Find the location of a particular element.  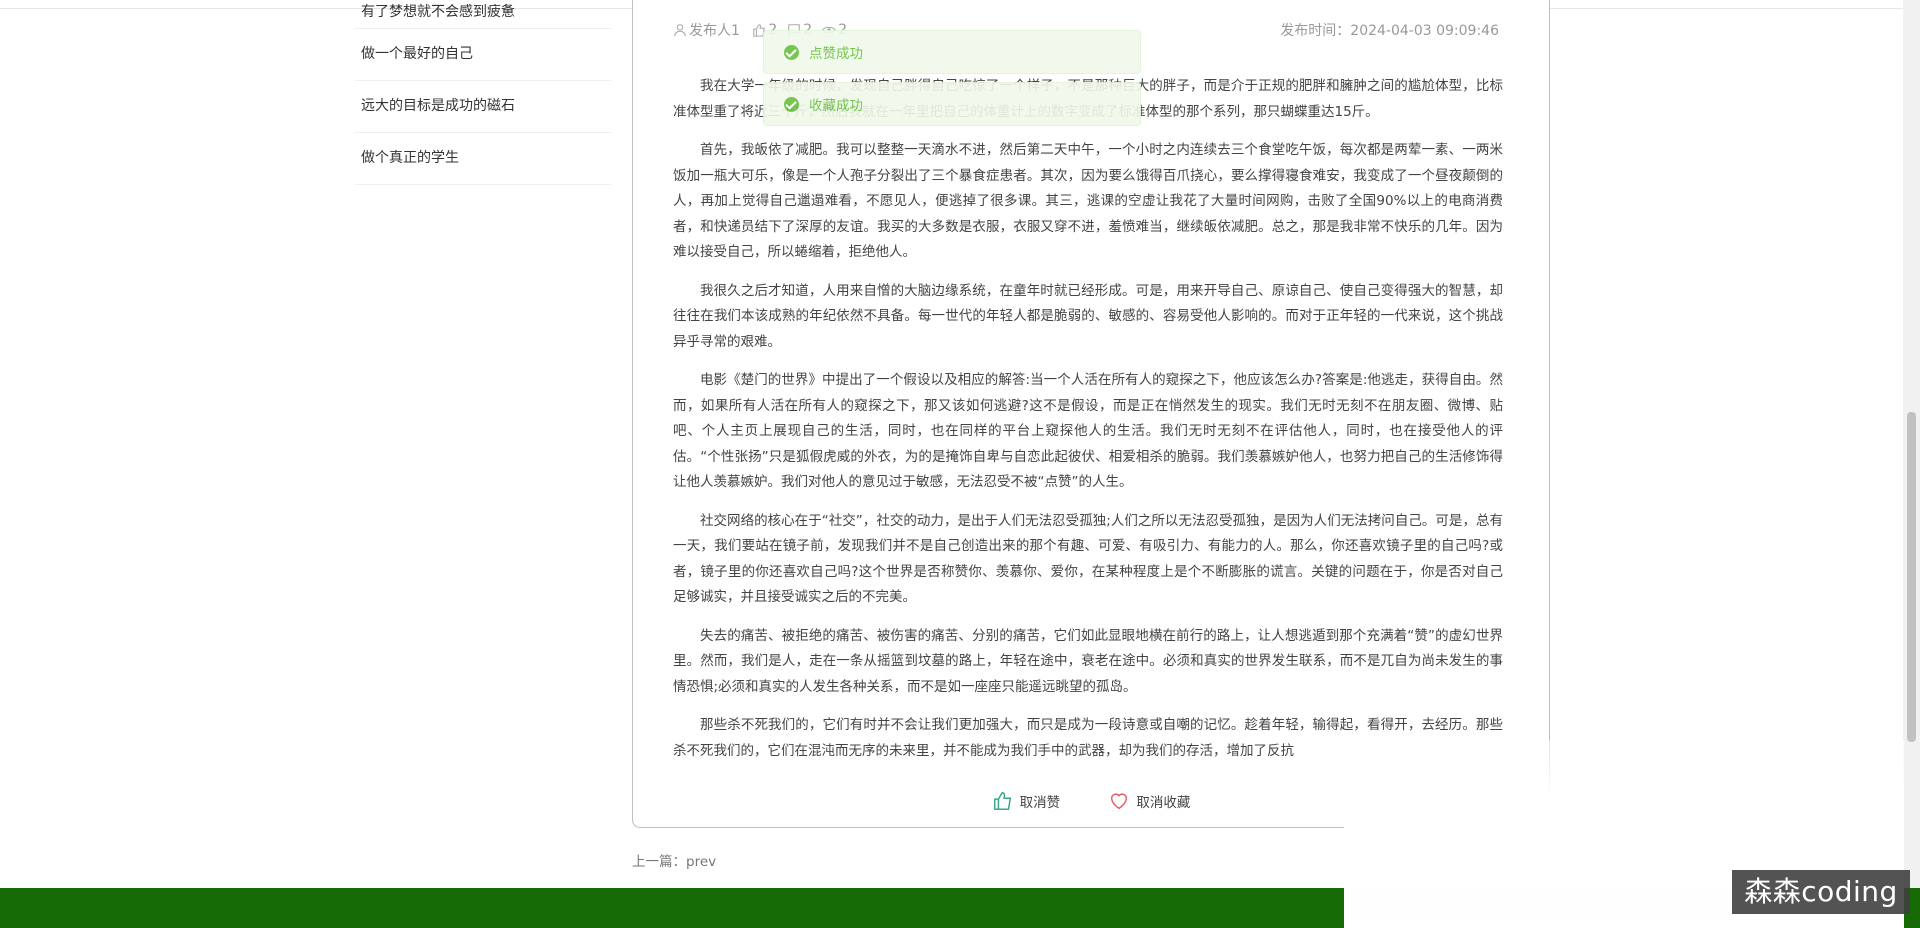

author-name: 发布人1 is located at coordinates (714, 31).